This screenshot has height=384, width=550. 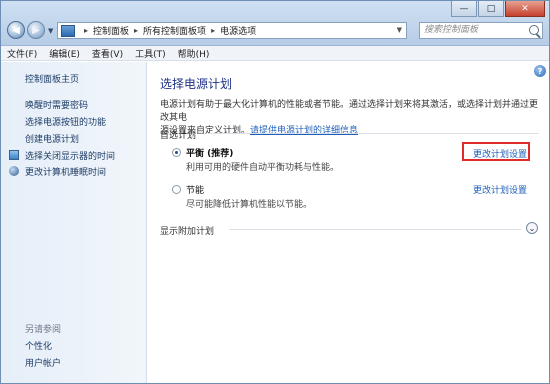 What do you see at coordinates (50, 31) in the screenshot?
I see `recent-pages-dropdown: ▼` at bounding box center [50, 31].